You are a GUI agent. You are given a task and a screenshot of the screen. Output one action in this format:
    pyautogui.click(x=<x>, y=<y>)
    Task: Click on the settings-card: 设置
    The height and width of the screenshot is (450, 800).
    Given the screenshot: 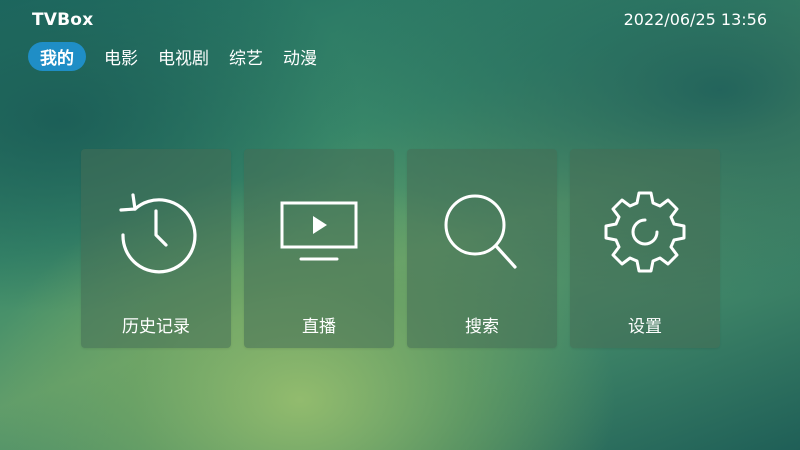 What is the action you would take?
    pyautogui.click(x=645, y=248)
    